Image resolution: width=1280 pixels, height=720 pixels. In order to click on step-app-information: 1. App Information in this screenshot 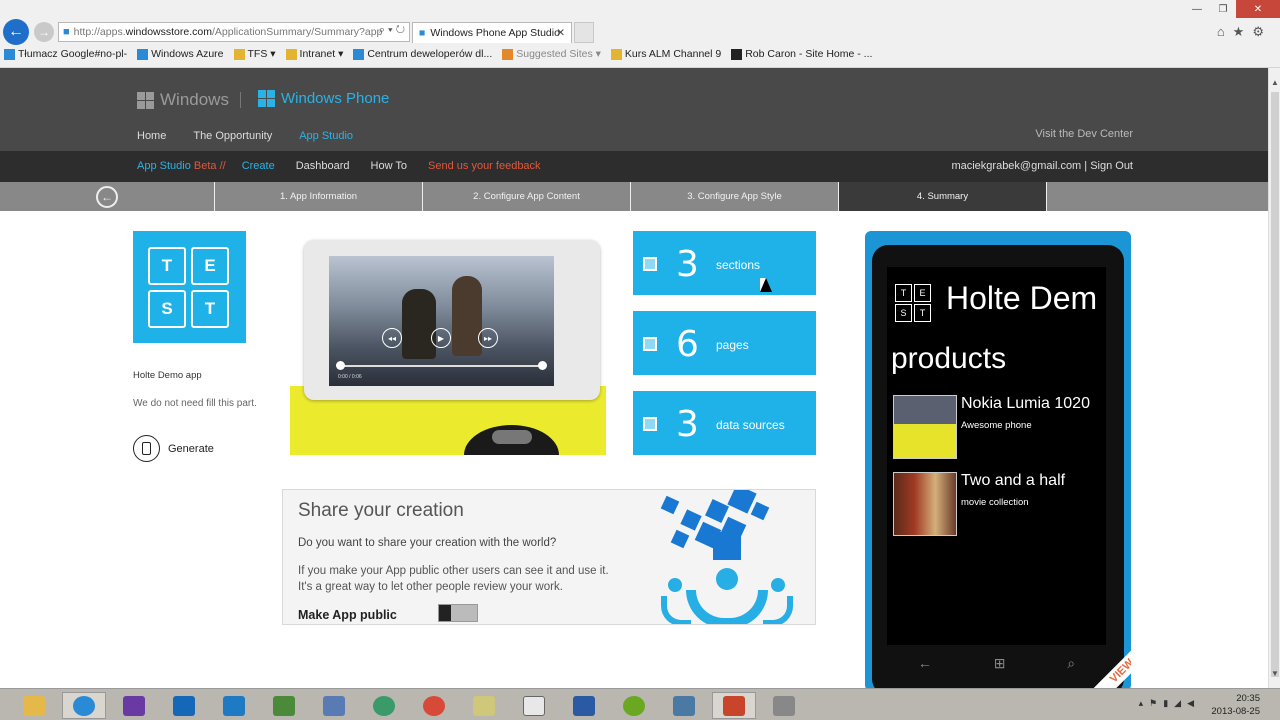, I will do `click(319, 196)`.